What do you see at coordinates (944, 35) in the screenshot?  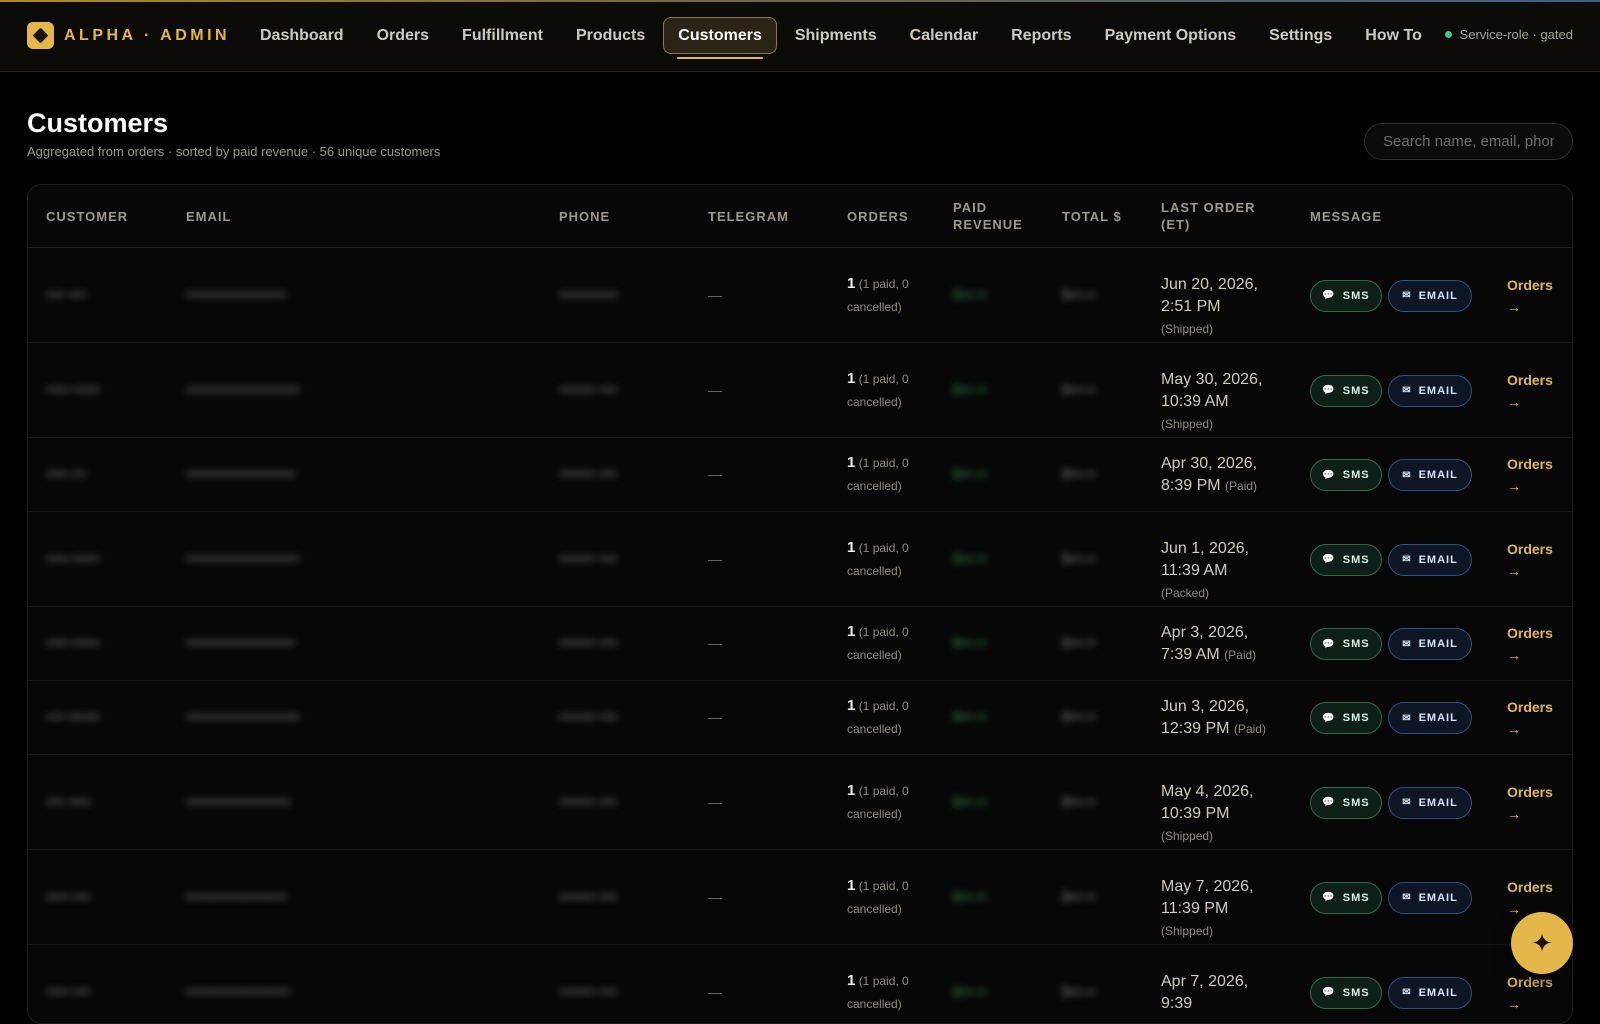 I see `nav-item-calendar: Calendar` at bounding box center [944, 35].